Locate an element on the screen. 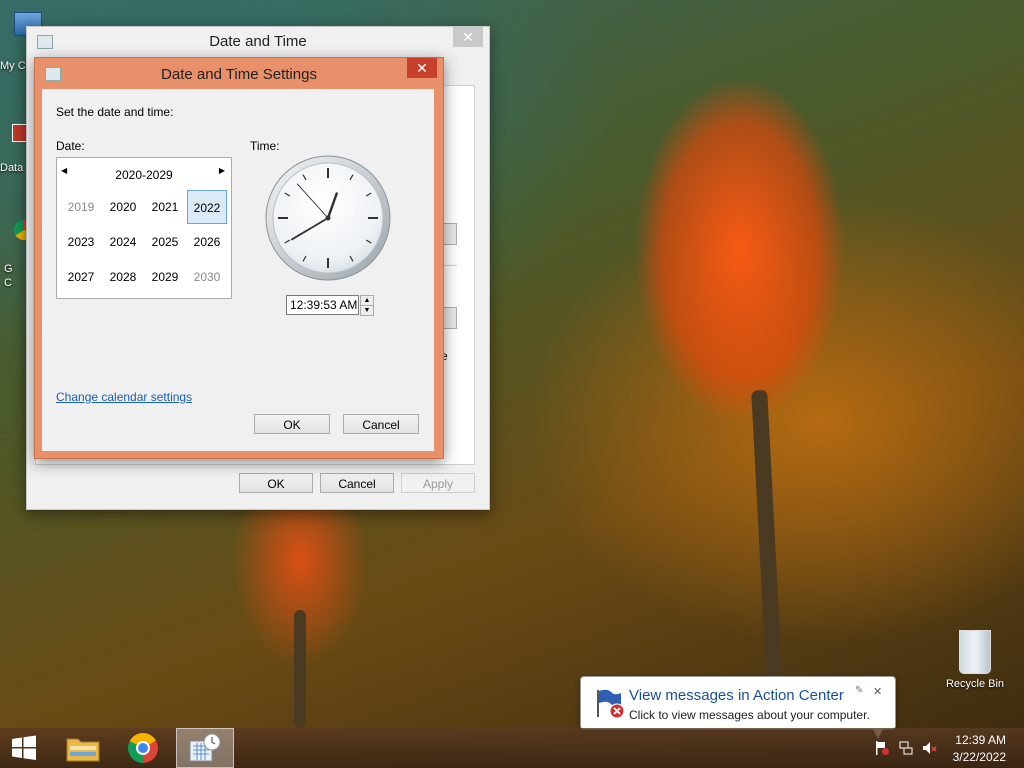 This screenshot has height=768, width=1024. year-cell: 2023 is located at coordinates (81, 242).